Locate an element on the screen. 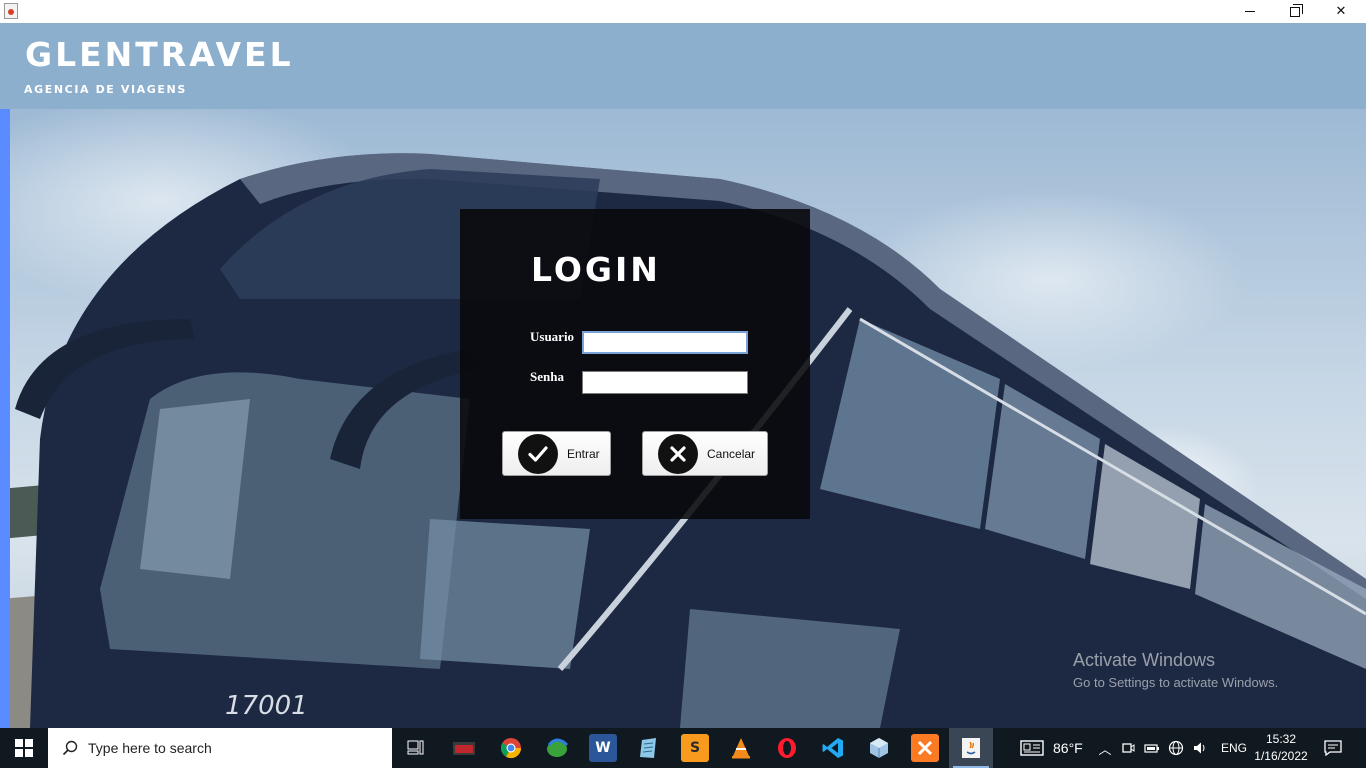 This screenshot has height=768, width=1366. password-label: Senha is located at coordinates (547, 376).